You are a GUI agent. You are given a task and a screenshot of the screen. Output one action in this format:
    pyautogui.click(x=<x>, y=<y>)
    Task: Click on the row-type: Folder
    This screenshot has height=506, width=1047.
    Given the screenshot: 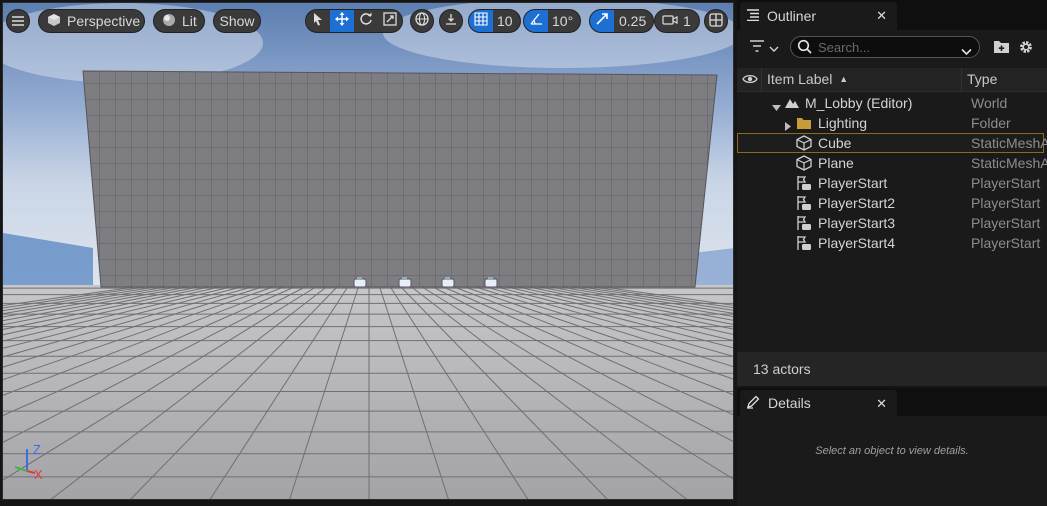 What is the action you would take?
    pyautogui.click(x=991, y=123)
    